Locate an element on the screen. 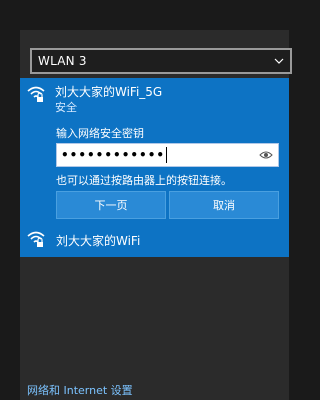 This screenshot has width=320, height=400. password-input: •••••••••••• is located at coordinates (167, 155).